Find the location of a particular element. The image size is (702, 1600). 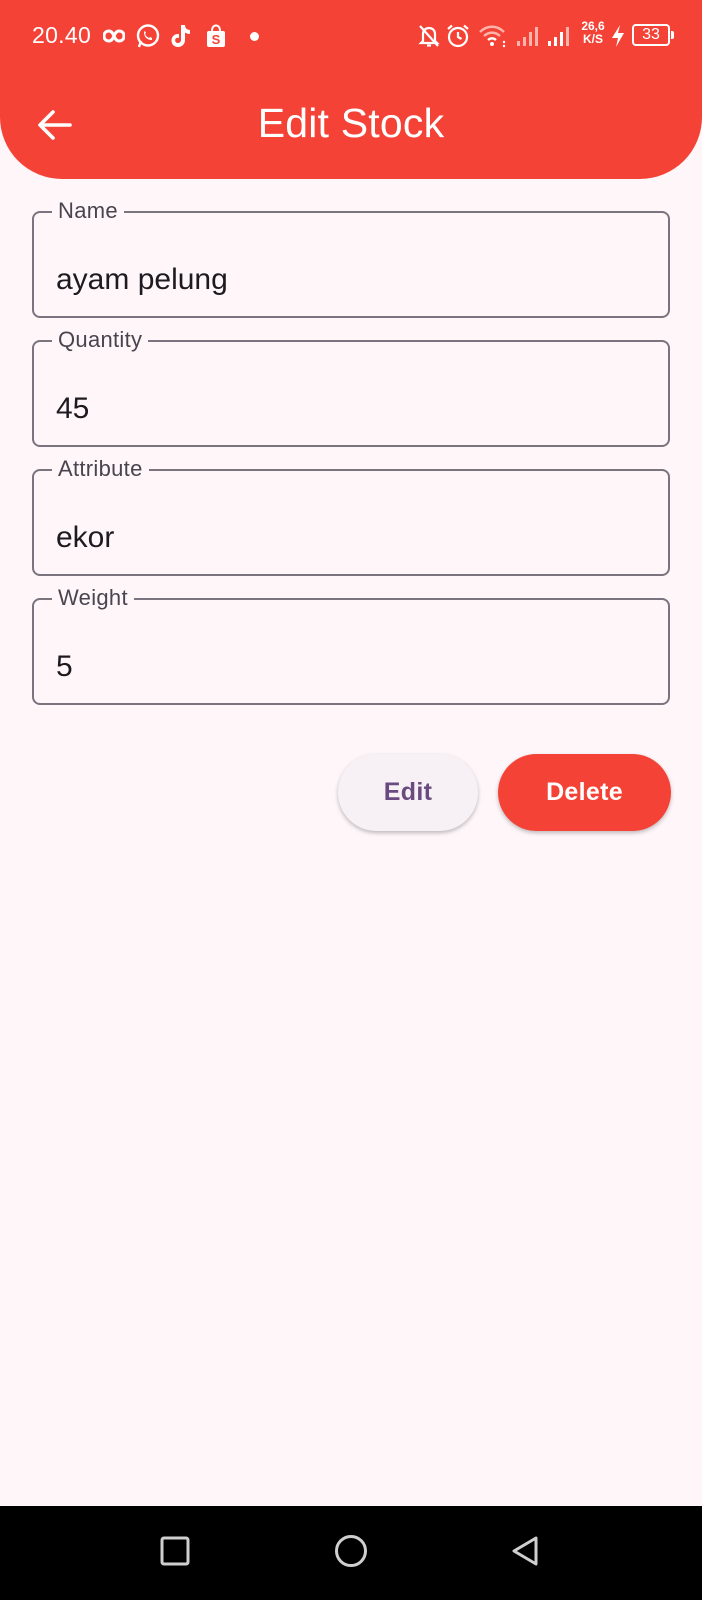

svg-text: S is located at coordinates (216, 39).